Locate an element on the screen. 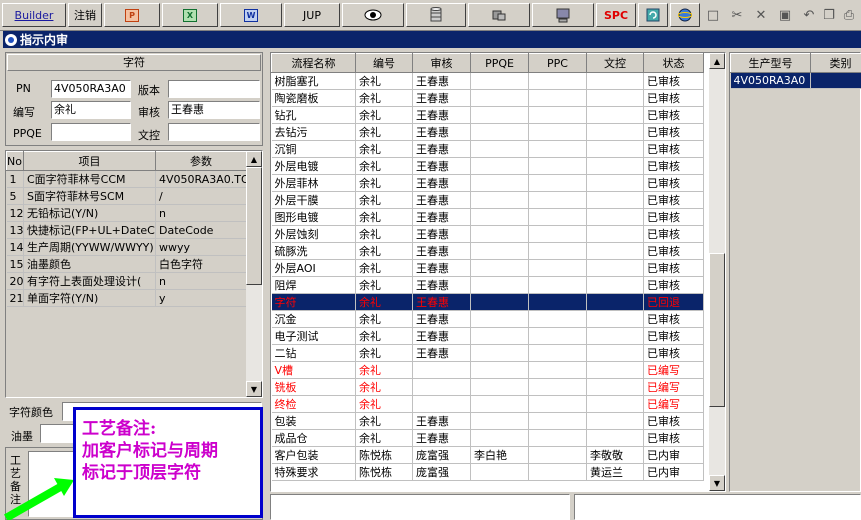 This screenshot has width=861, height=520. table-row: 1 C面字符菲林号CCM 4V050RA3A0.TO is located at coordinates (126, 179).